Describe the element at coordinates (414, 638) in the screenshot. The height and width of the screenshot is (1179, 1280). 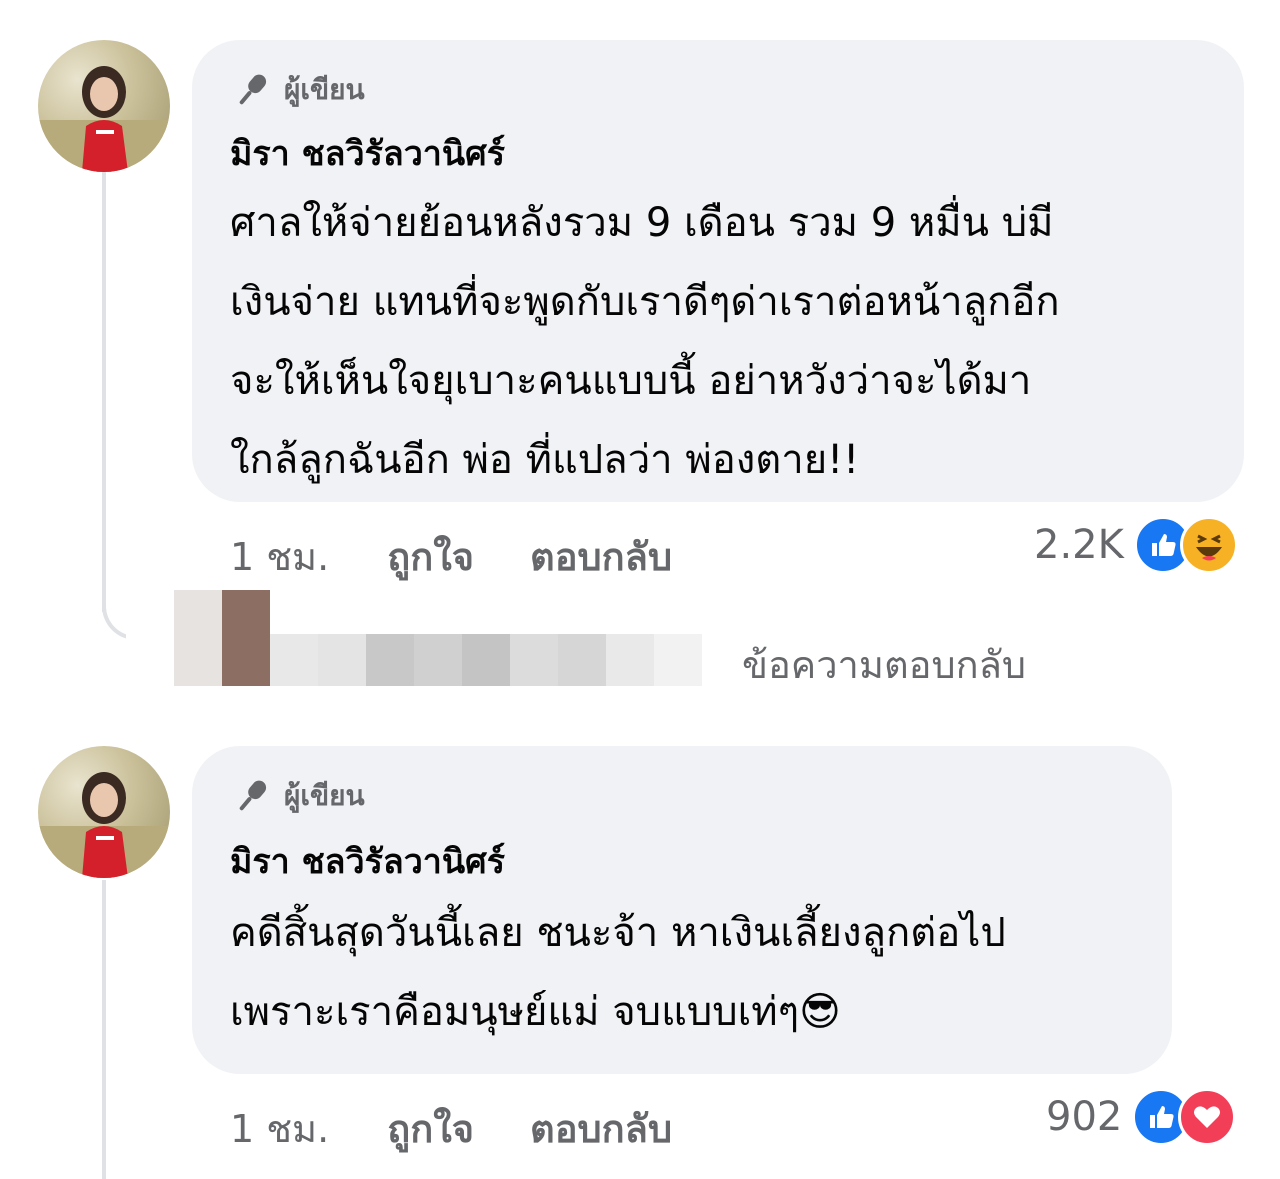
I see `blurred-reply-preview` at that location.